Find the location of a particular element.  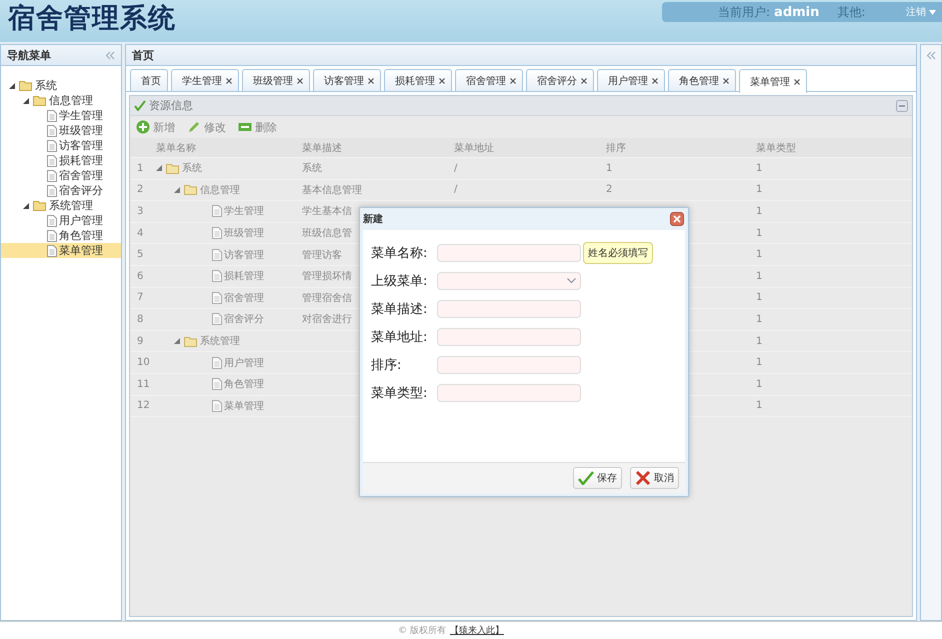

minimize-icon is located at coordinates (902, 106).